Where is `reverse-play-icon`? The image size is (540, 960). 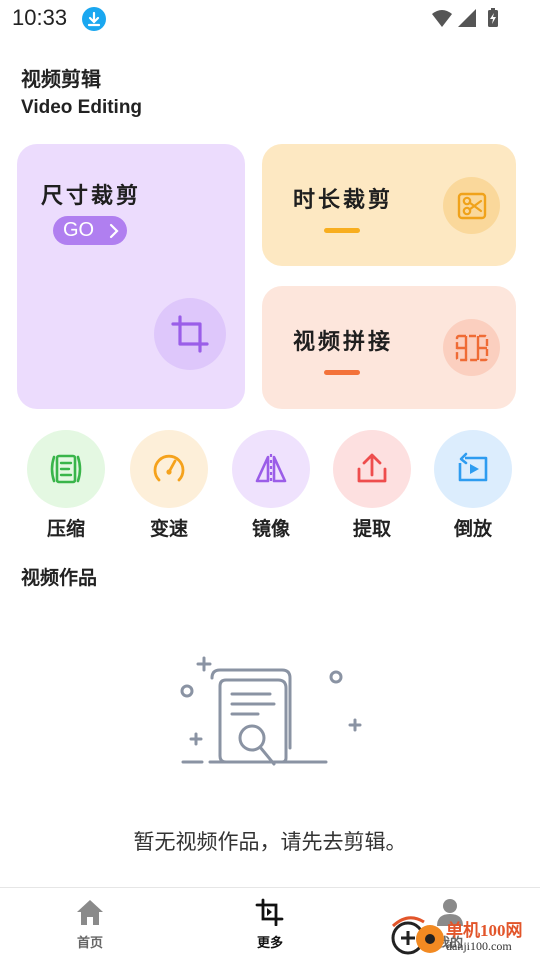 reverse-play-icon is located at coordinates (473, 469).